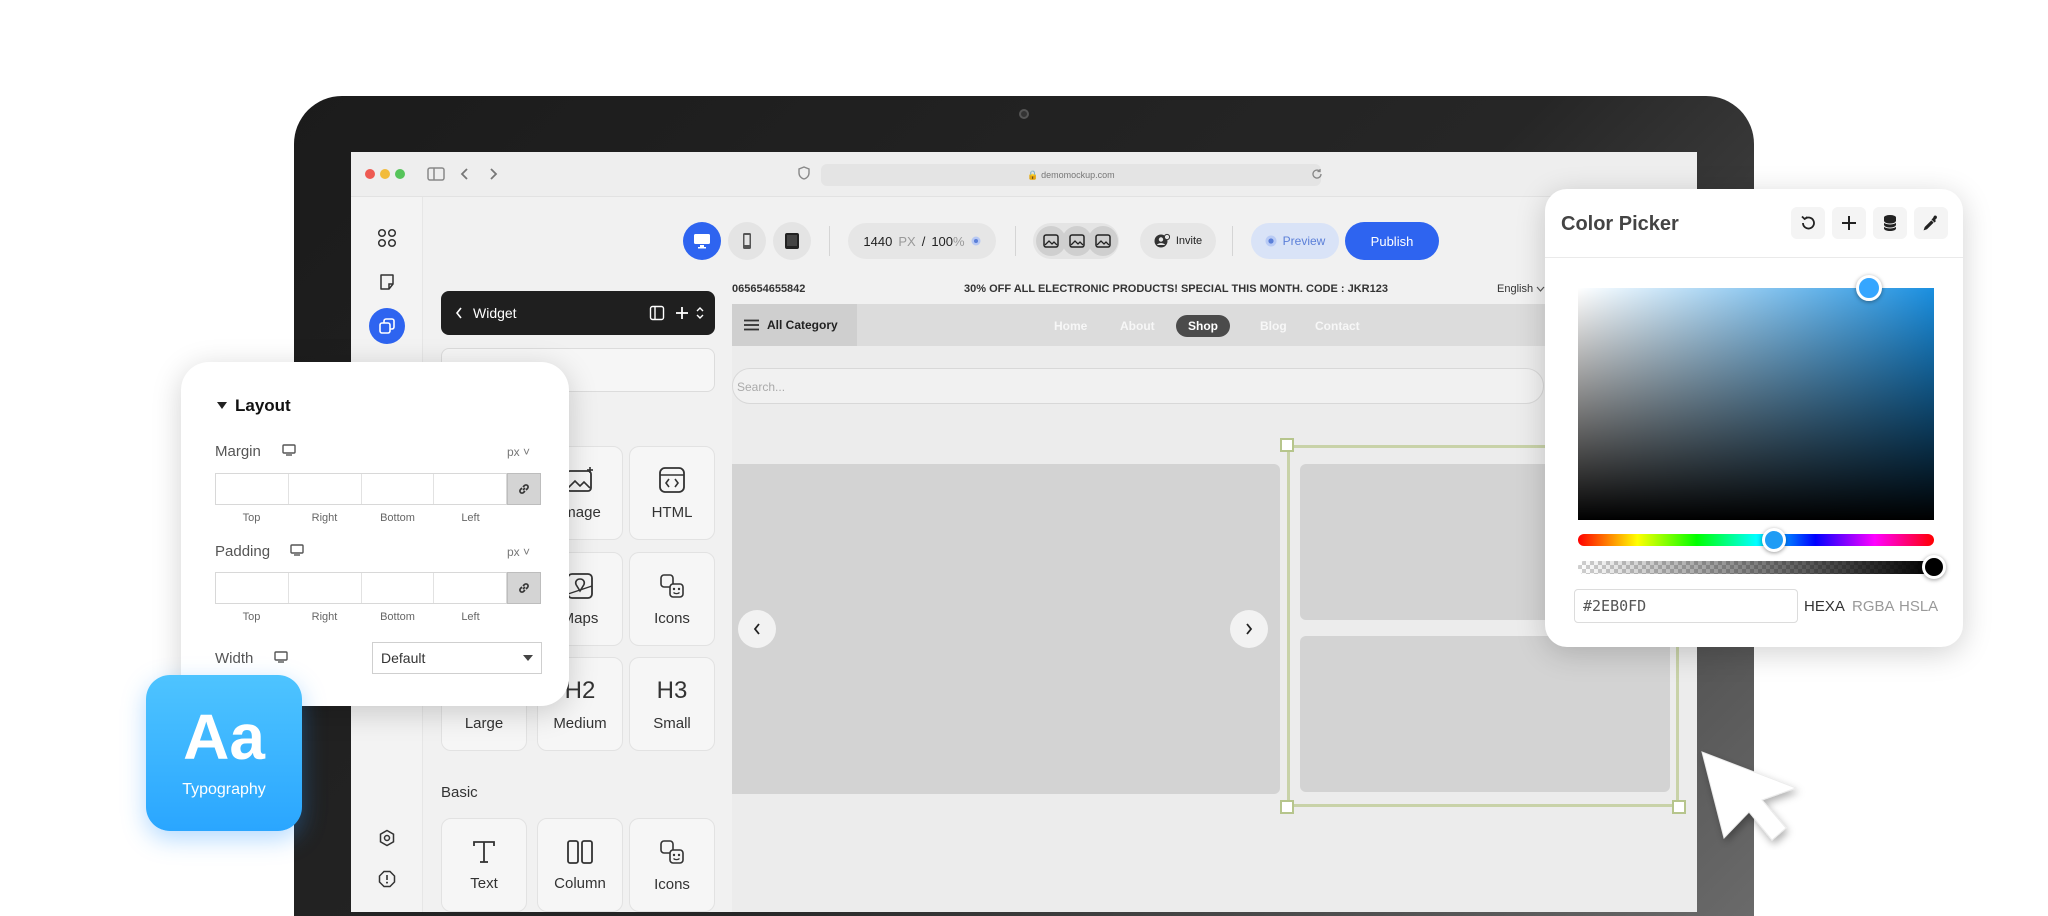 This screenshot has width=2048, height=916. What do you see at coordinates (1070, 326) in the screenshot?
I see `nav-home: Home` at bounding box center [1070, 326].